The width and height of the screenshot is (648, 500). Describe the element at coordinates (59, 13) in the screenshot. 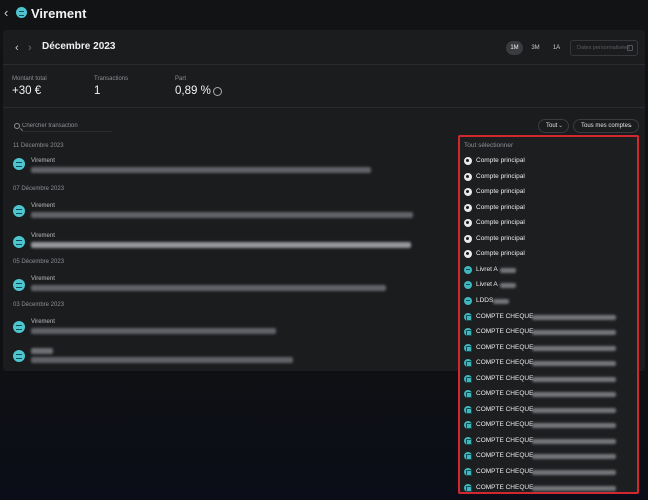

I see `page-title: Virement` at that location.